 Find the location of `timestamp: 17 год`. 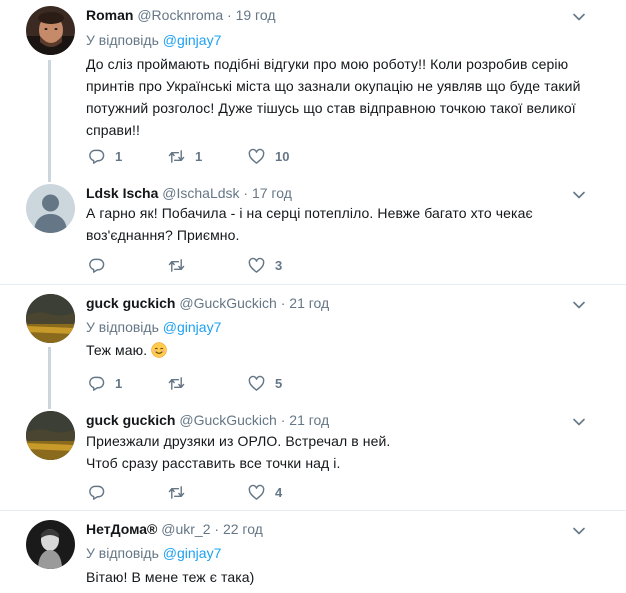

timestamp: 17 год is located at coordinates (272, 193).